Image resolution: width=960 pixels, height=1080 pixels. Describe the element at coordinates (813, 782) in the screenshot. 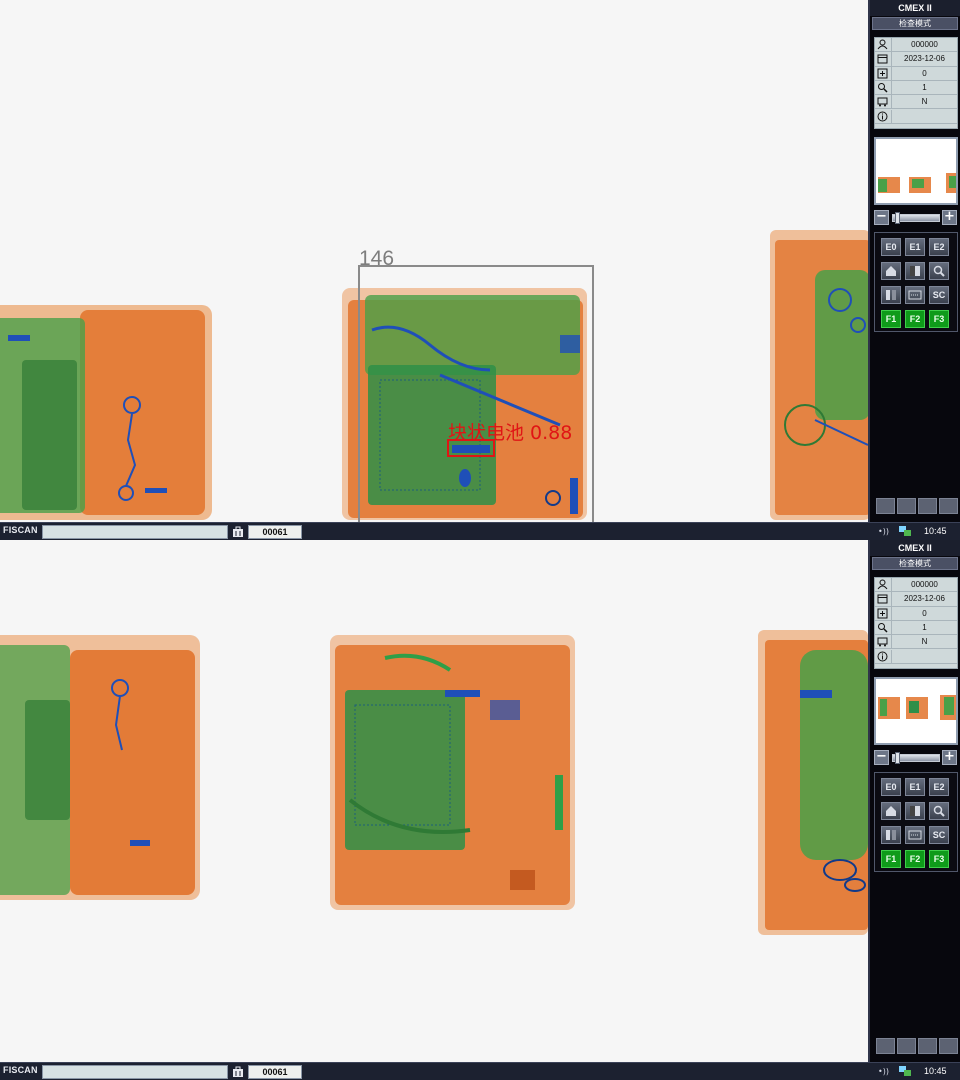

I see `bag-right` at that location.